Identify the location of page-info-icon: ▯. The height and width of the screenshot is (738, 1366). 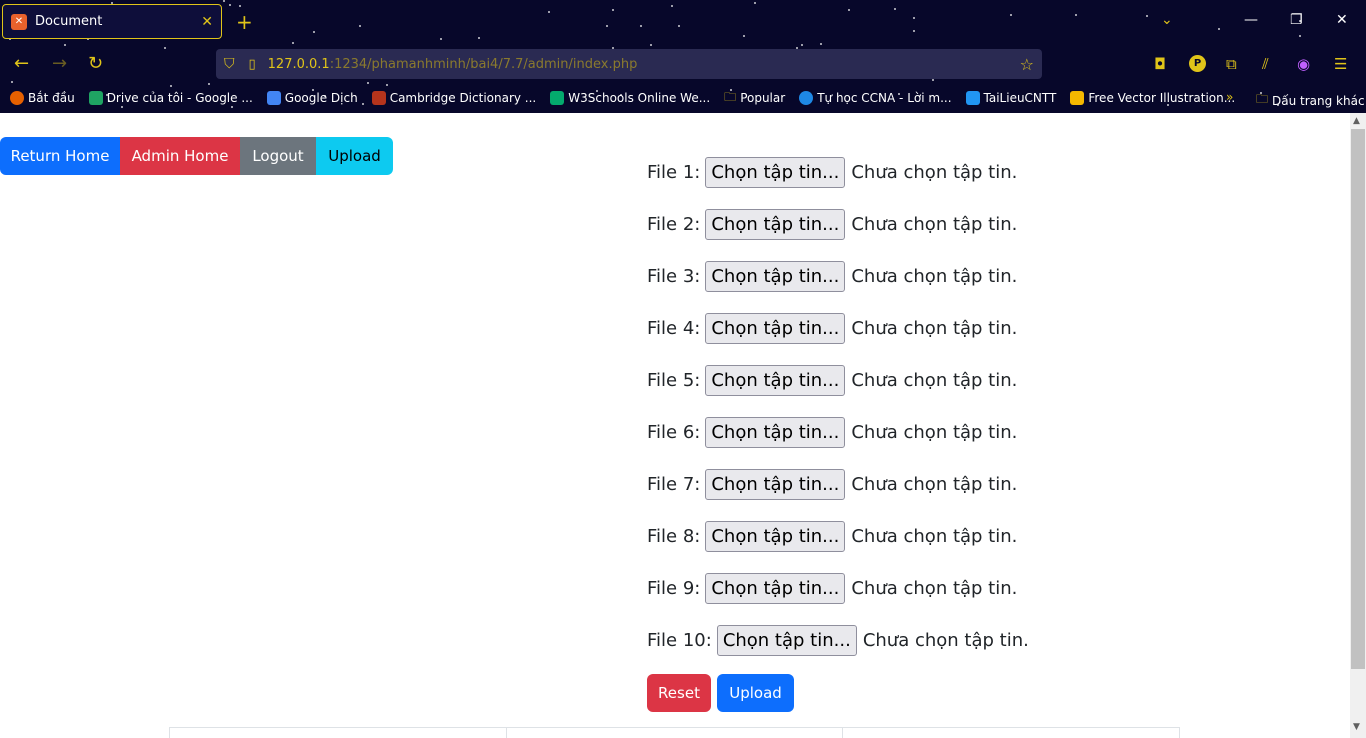
(252, 64).